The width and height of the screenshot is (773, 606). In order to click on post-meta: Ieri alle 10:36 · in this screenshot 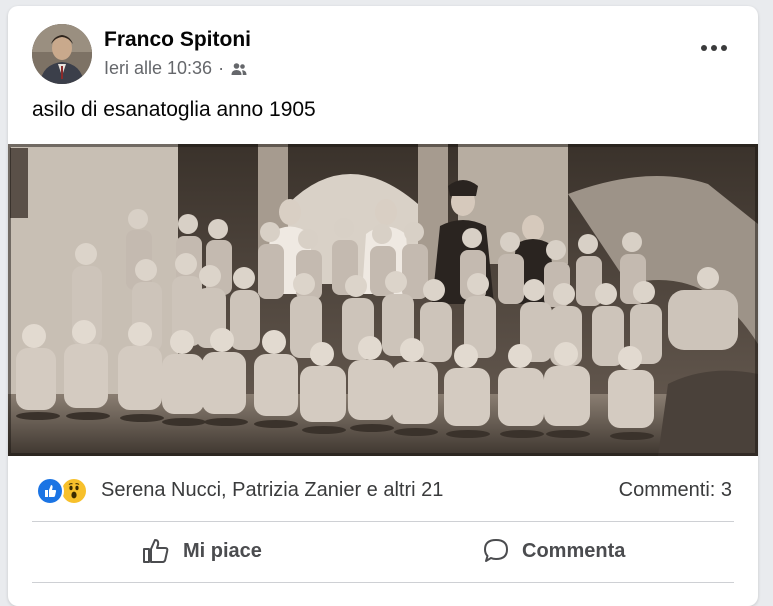, I will do `click(176, 68)`.